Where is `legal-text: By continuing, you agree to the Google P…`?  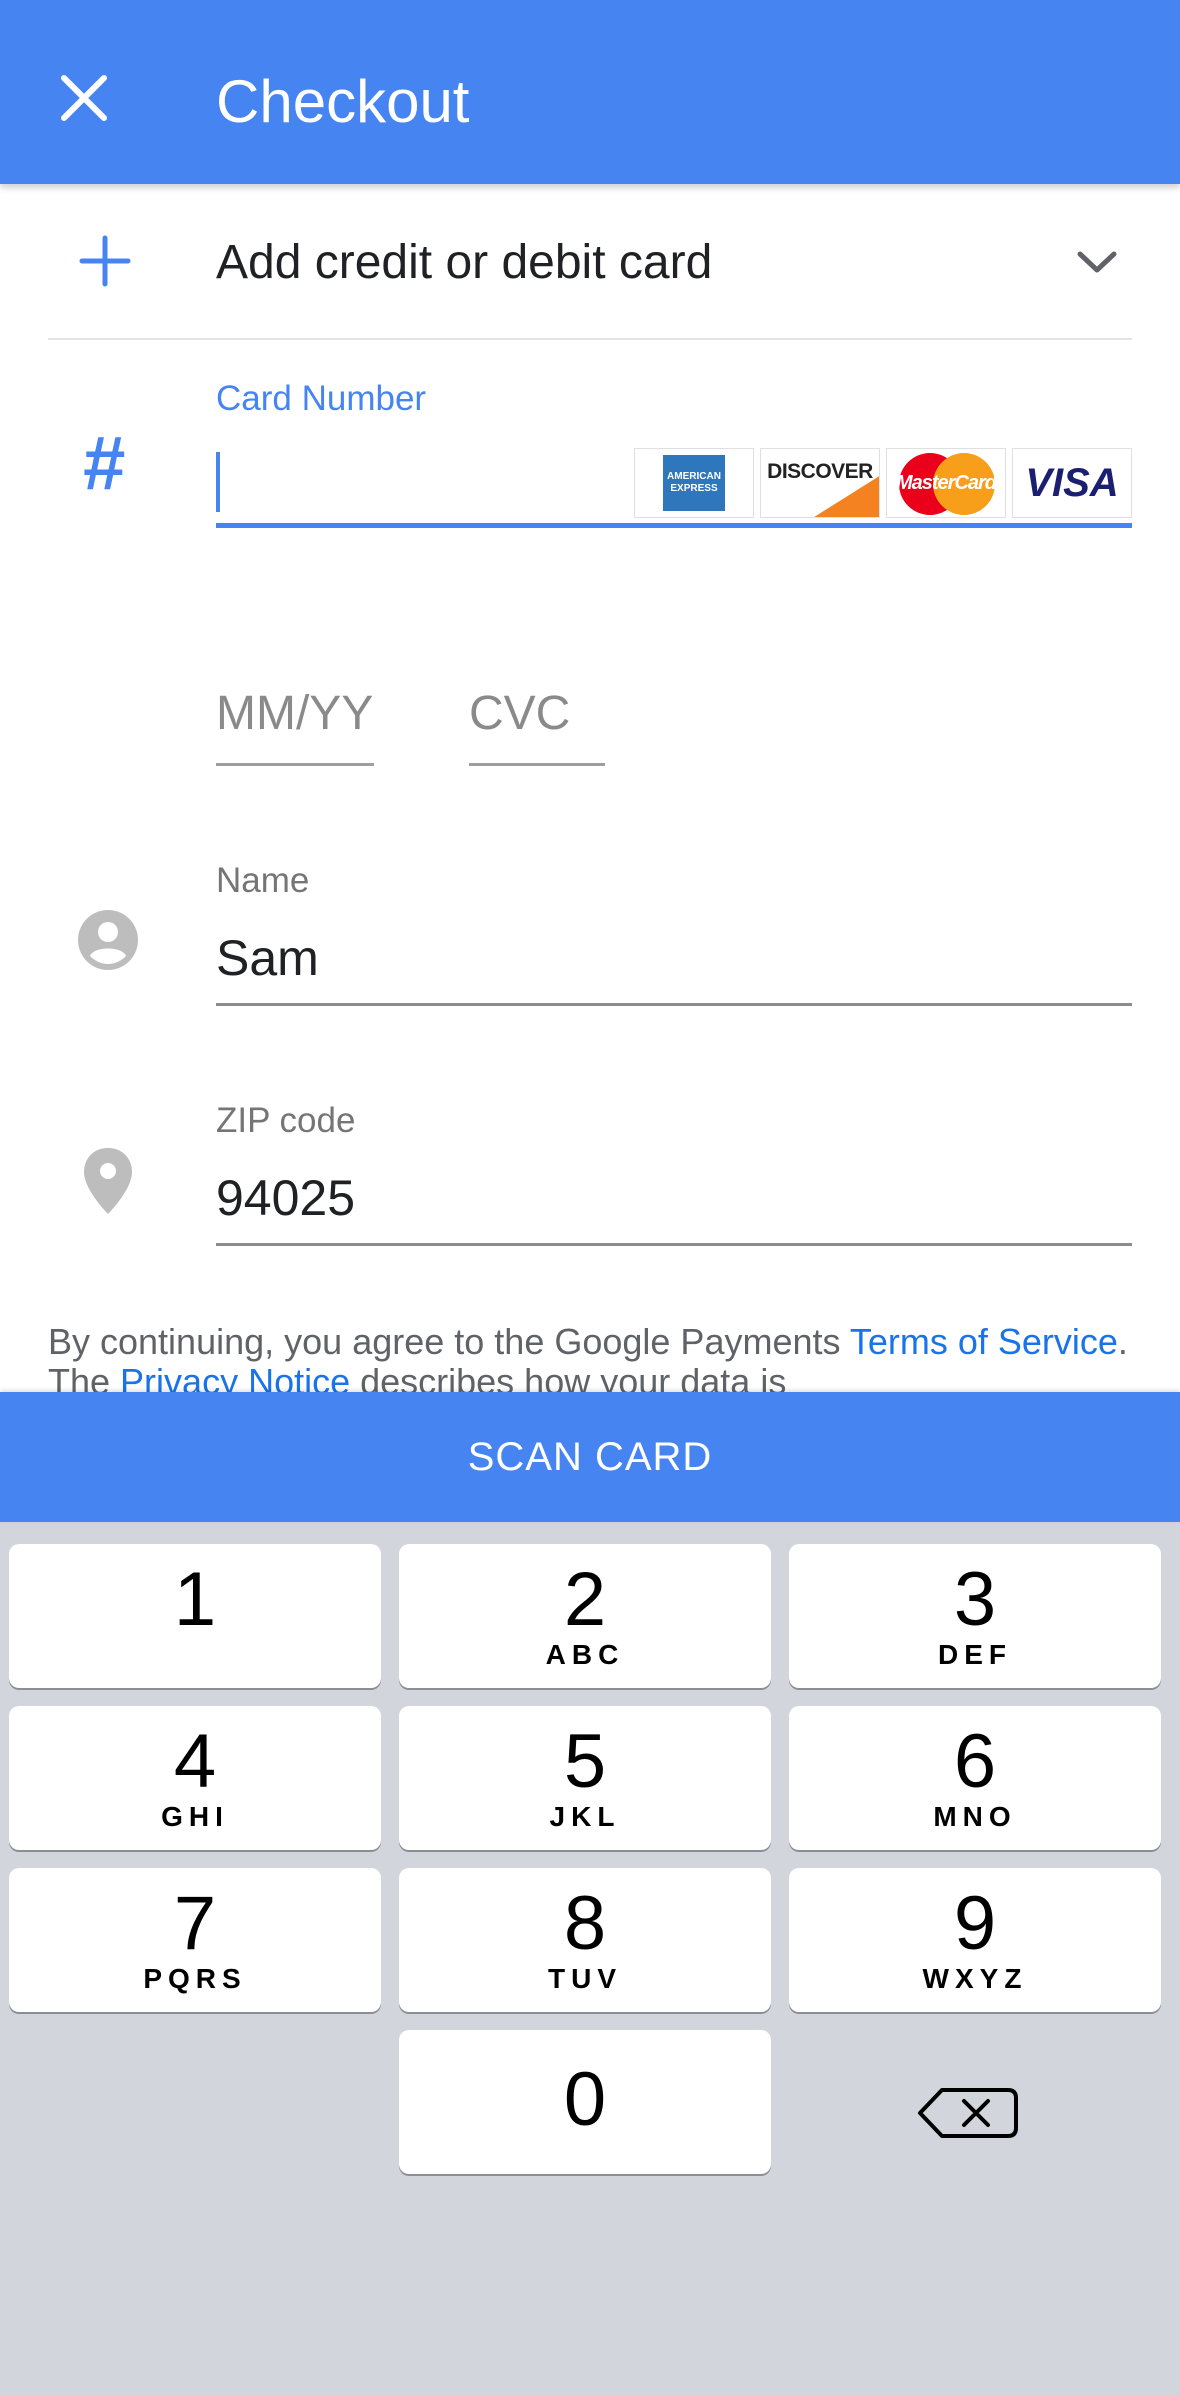
legal-text: By continuing, you agree to the Google P… is located at coordinates (590, 1357).